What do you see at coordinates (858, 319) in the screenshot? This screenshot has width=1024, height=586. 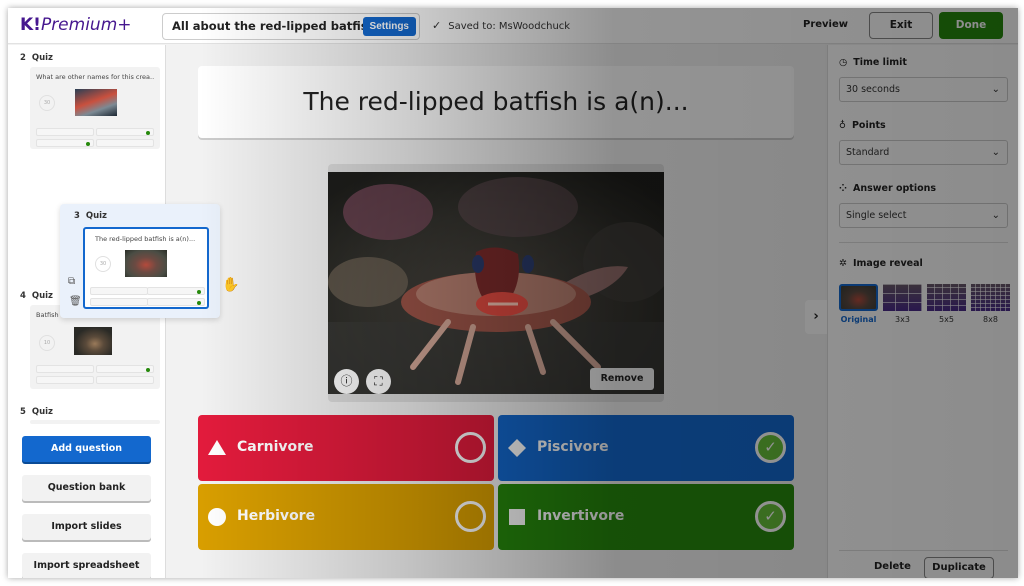 I see `reveal-label-original: Original` at bounding box center [858, 319].